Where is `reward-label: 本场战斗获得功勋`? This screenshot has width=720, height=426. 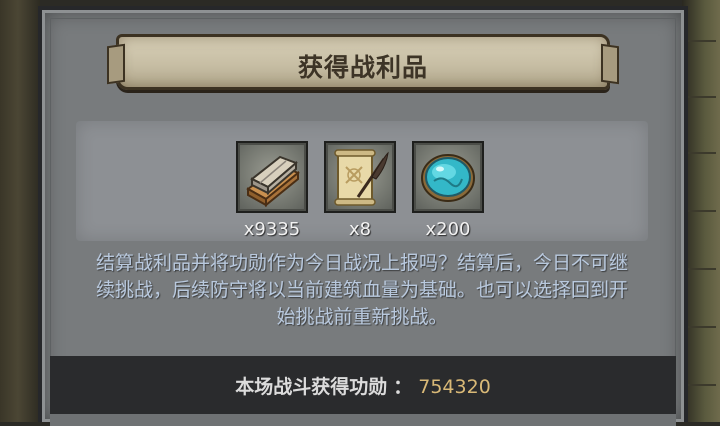 reward-label: 本场战斗获得功勋 is located at coordinates (311, 387).